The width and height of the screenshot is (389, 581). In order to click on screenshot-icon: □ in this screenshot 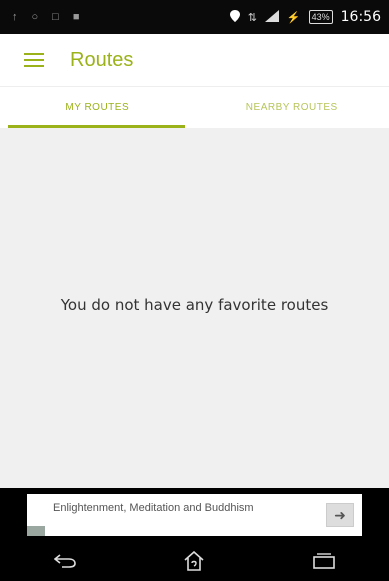, I will do `click(55, 17)`.